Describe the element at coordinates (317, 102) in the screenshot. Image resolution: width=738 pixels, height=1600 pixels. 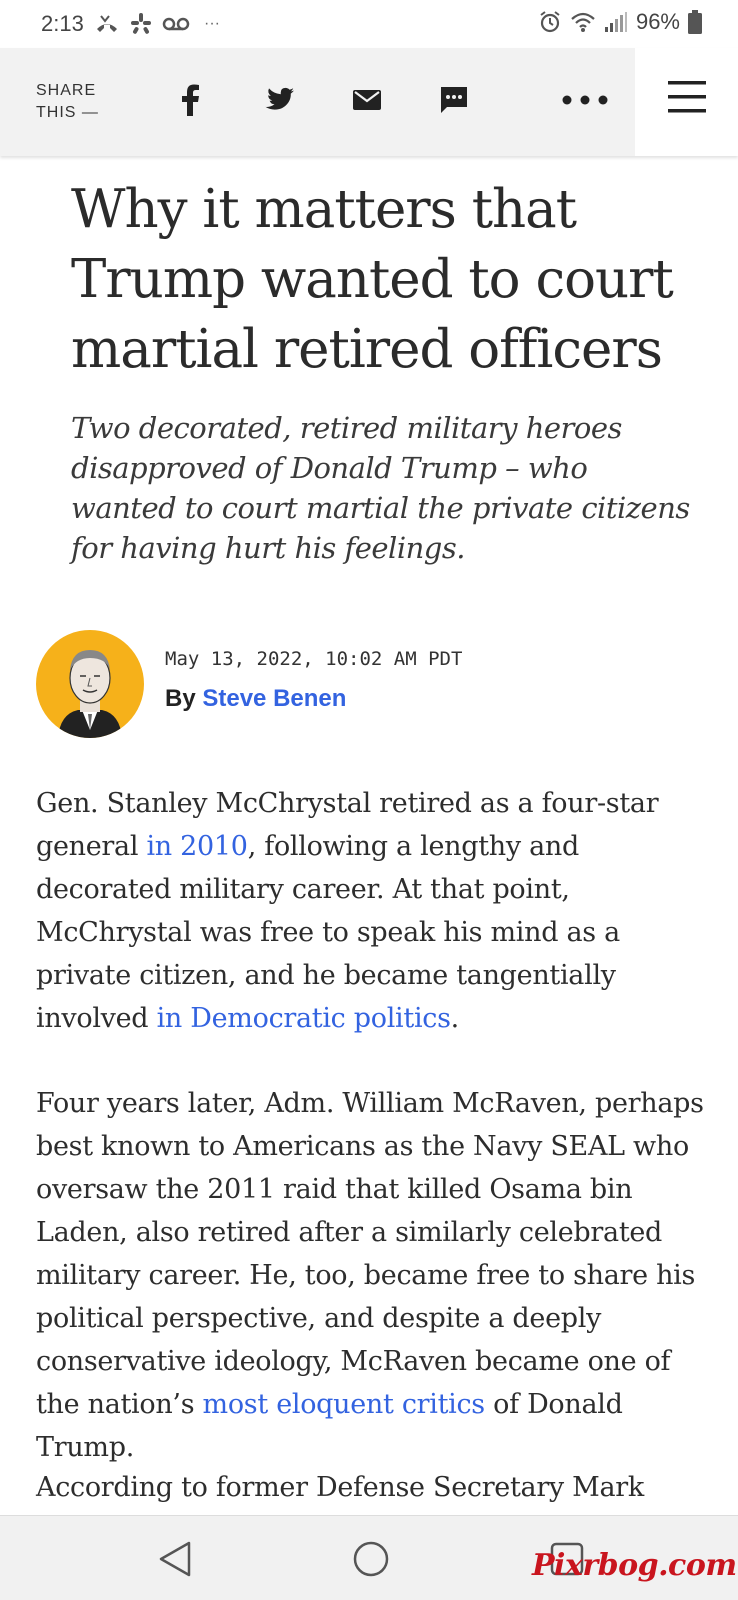
I see `share-toolbar: SHARE THIS —` at that location.